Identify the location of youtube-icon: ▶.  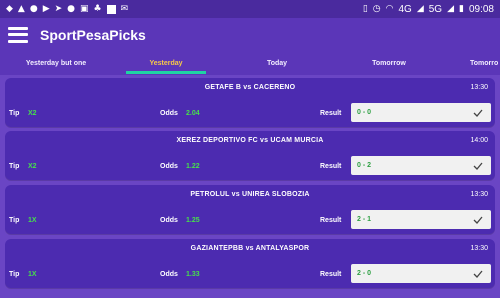
(46, 8).